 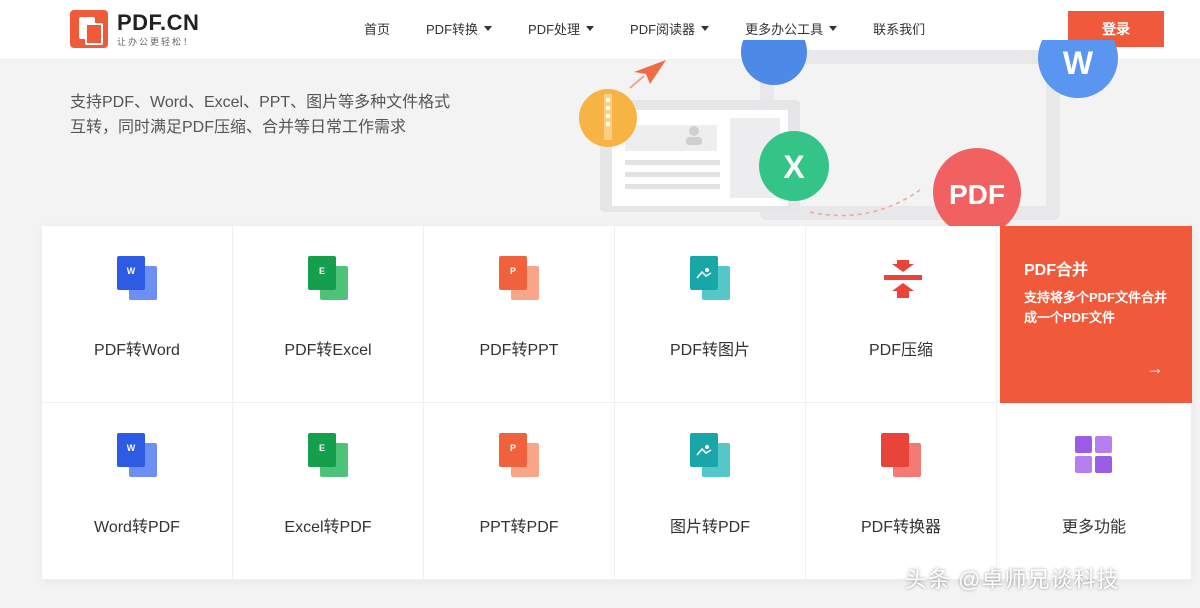 What do you see at coordinates (459, 28) in the screenshot?
I see `nav-item-pdf-convert: PDF转换` at bounding box center [459, 28].